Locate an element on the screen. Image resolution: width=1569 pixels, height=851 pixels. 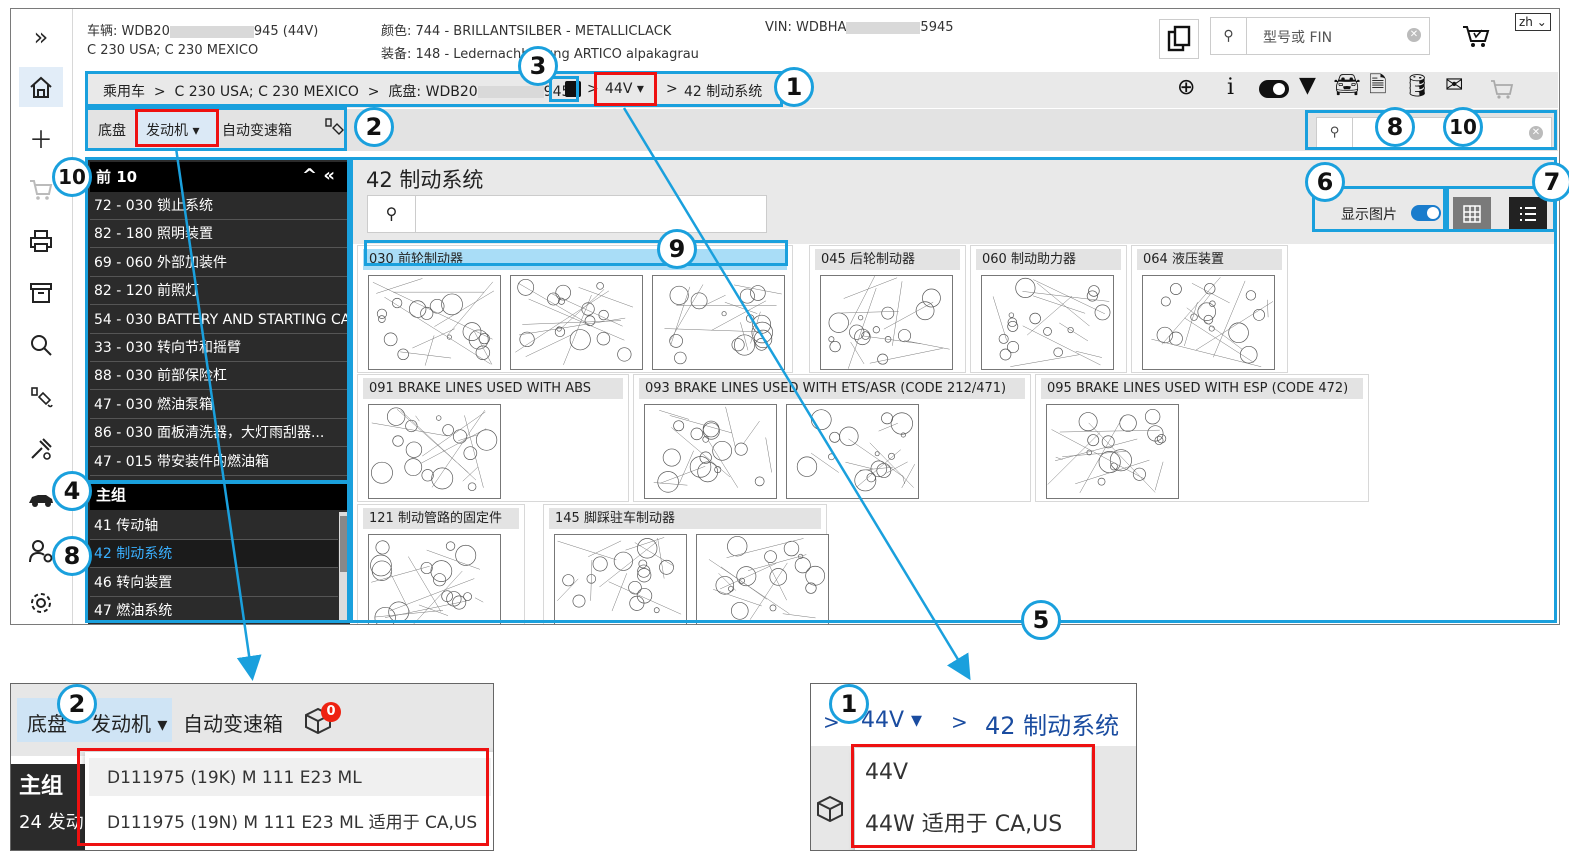
language-value: zh is located at coordinates (1526, 22).